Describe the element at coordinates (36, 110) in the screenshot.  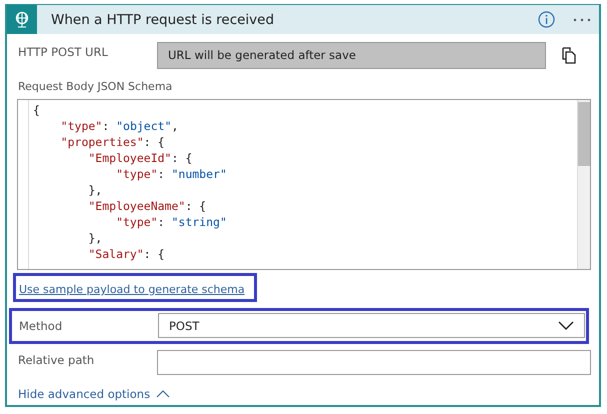
I see `code-line: {` at that location.